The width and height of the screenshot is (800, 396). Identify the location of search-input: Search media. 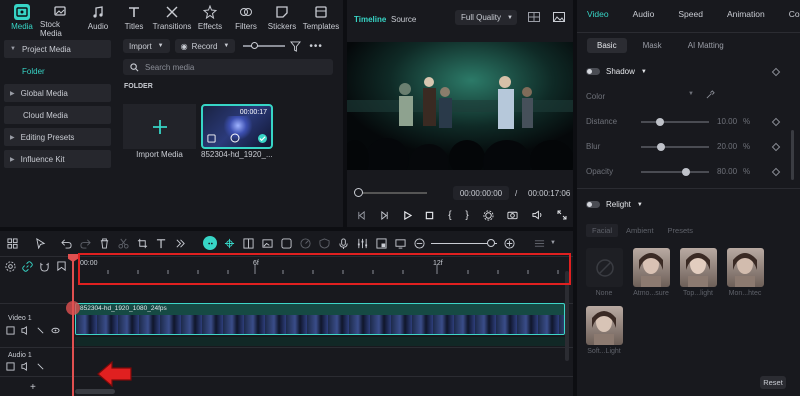
(228, 67).